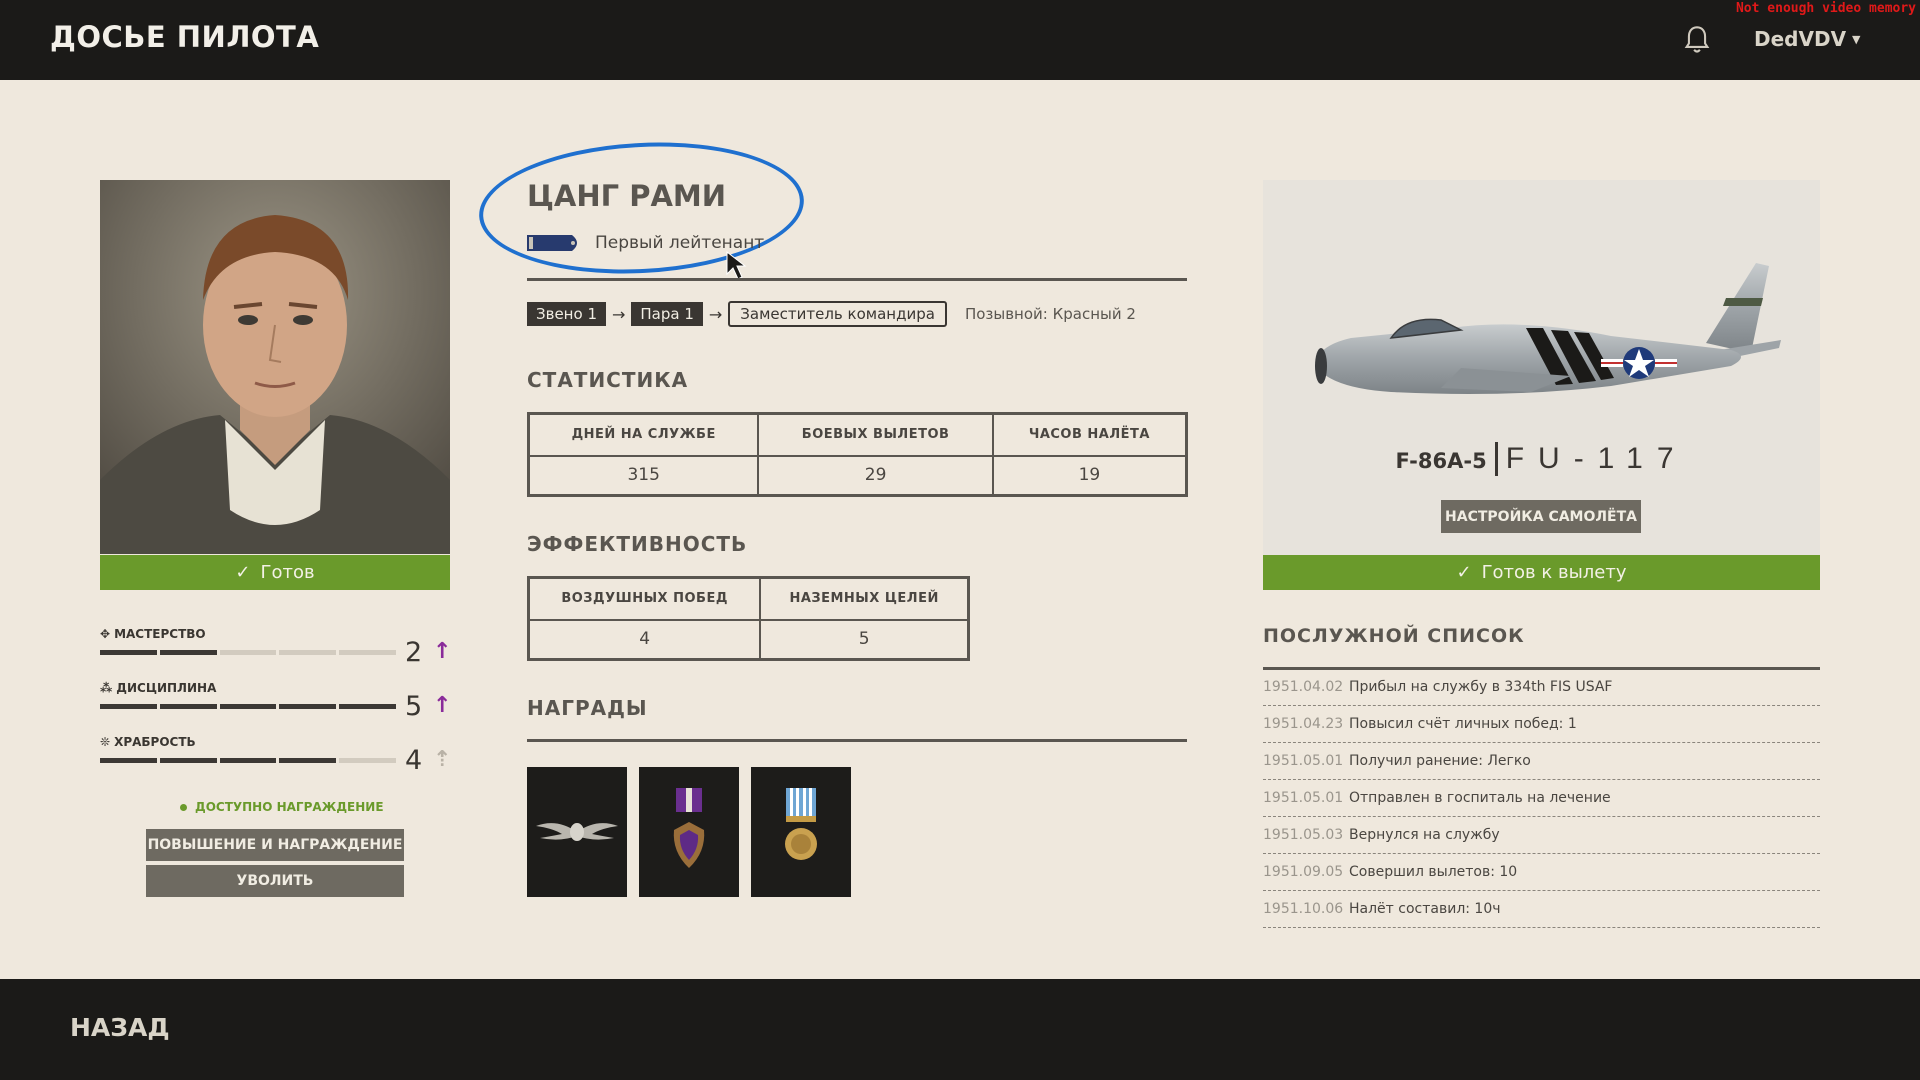 This screenshot has width=1920, height=1080. I want to click on entry-text: Вернулся на службу, so click(1424, 835).